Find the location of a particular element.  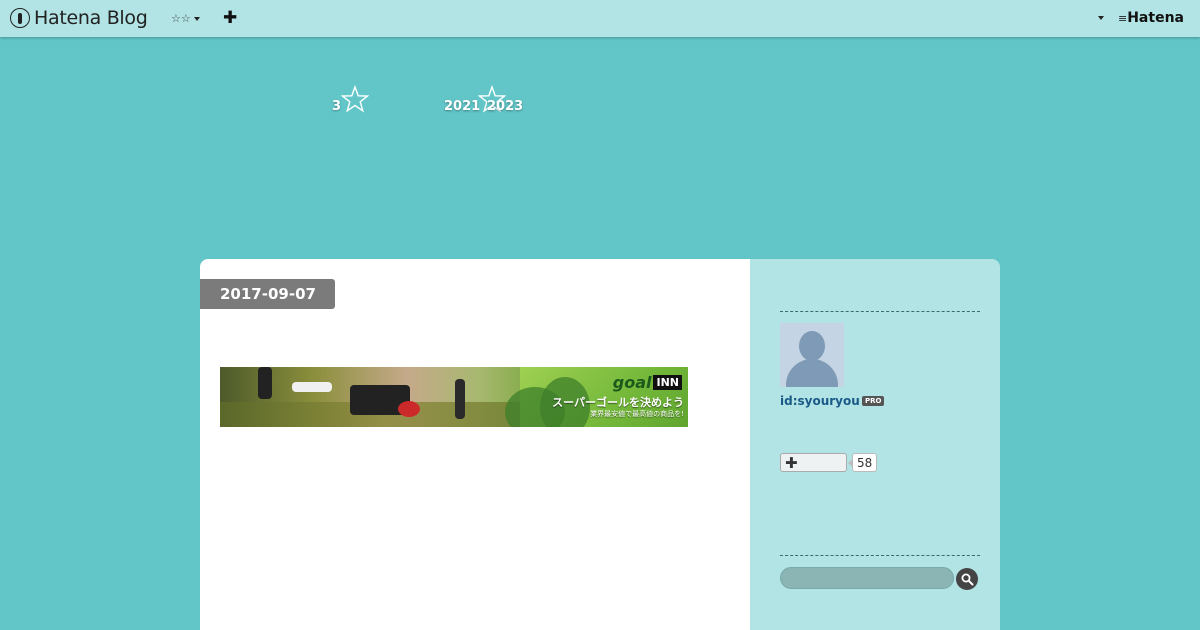

outline-star-icon is located at coordinates (355, 99).